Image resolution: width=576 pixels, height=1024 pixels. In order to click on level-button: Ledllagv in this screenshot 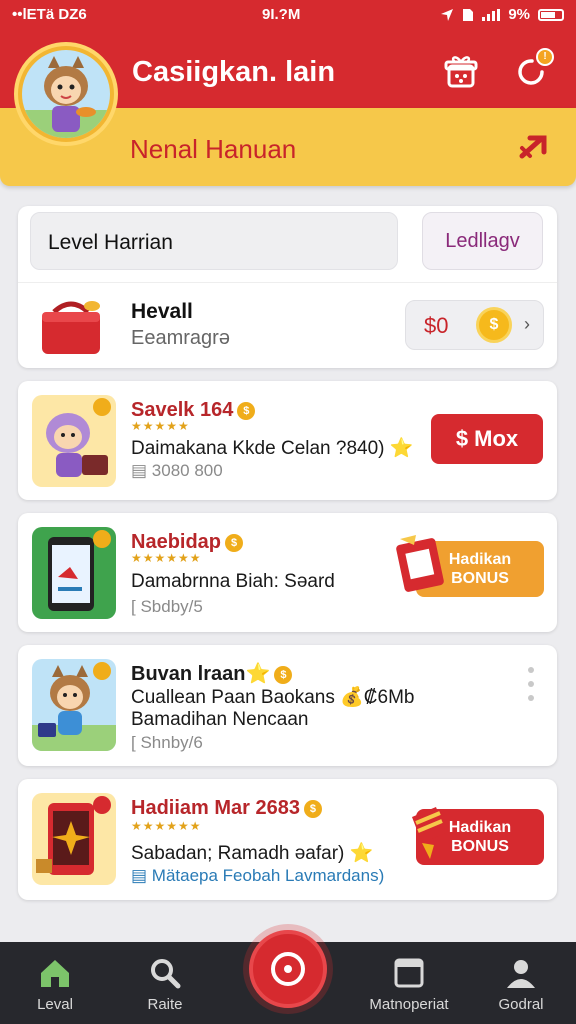, I will do `click(482, 241)`.